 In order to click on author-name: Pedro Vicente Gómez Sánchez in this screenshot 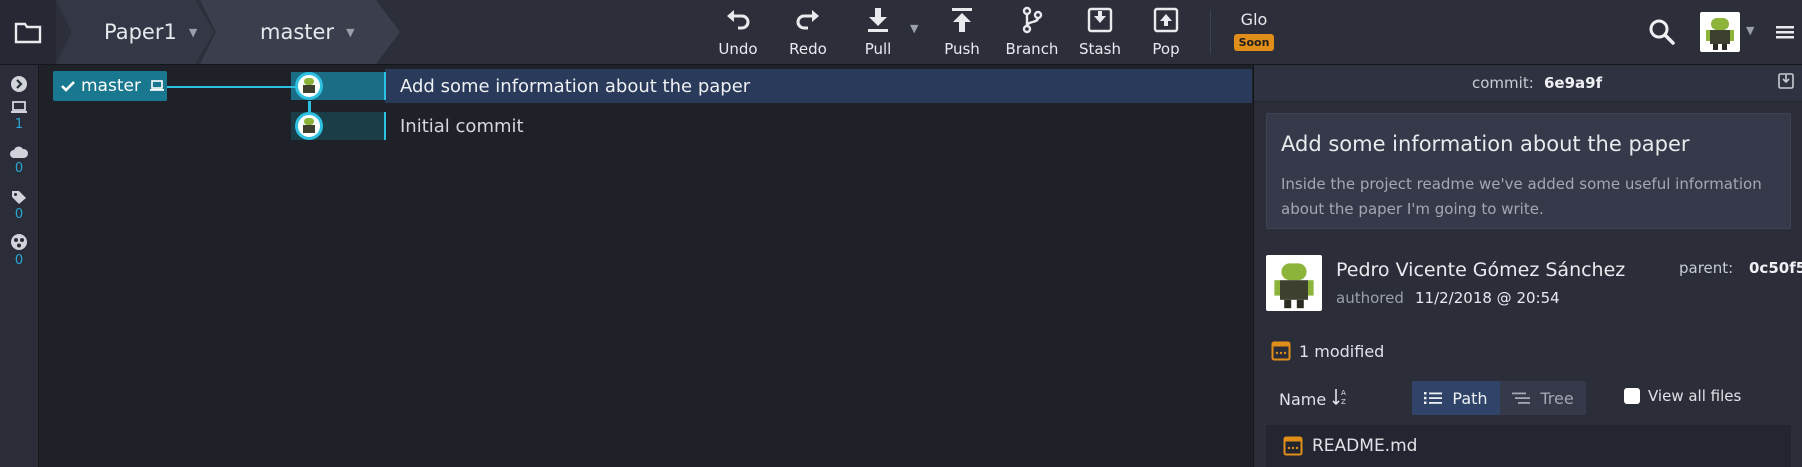, I will do `click(1481, 270)`.